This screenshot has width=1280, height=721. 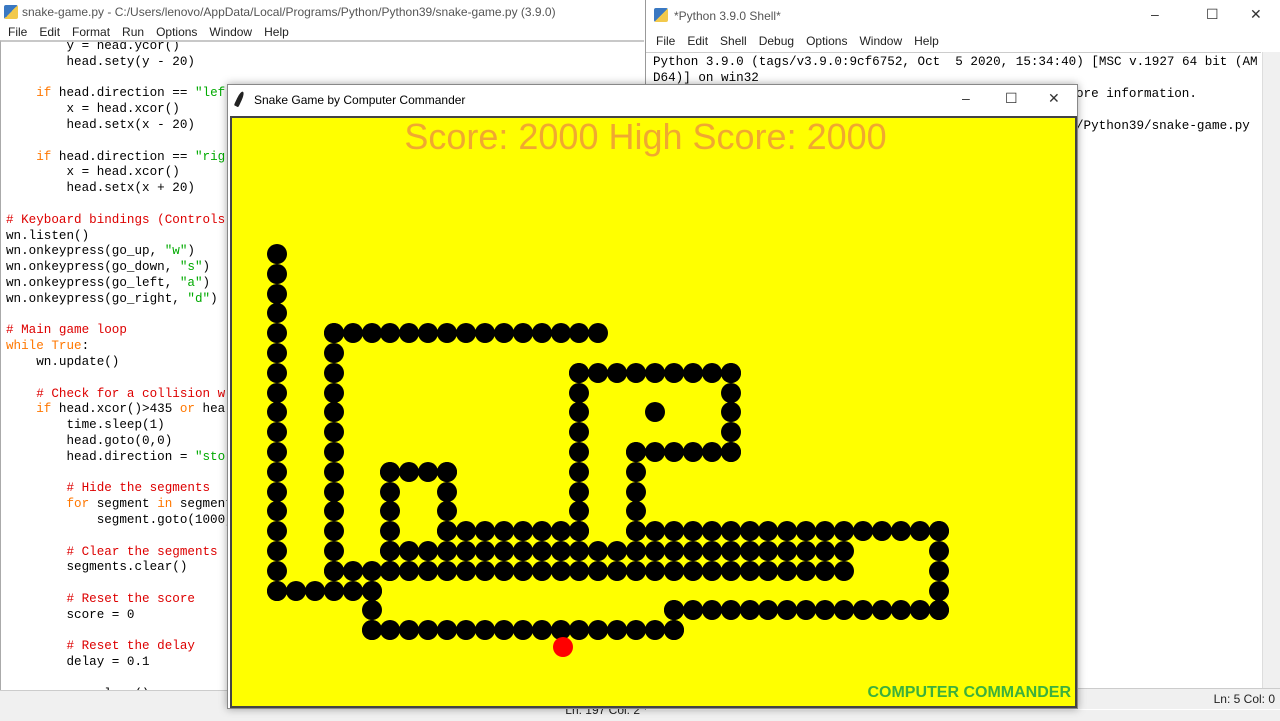 What do you see at coordinates (1271, 370) in the screenshot?
I see `shell-scrollbar` at bounding box center [1271, 370].